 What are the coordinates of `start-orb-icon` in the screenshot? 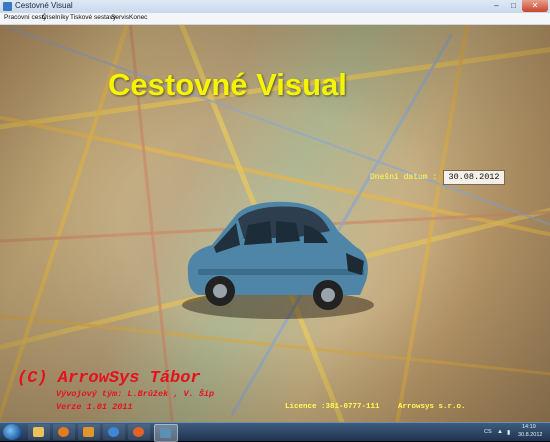 It's located at (12, 432).